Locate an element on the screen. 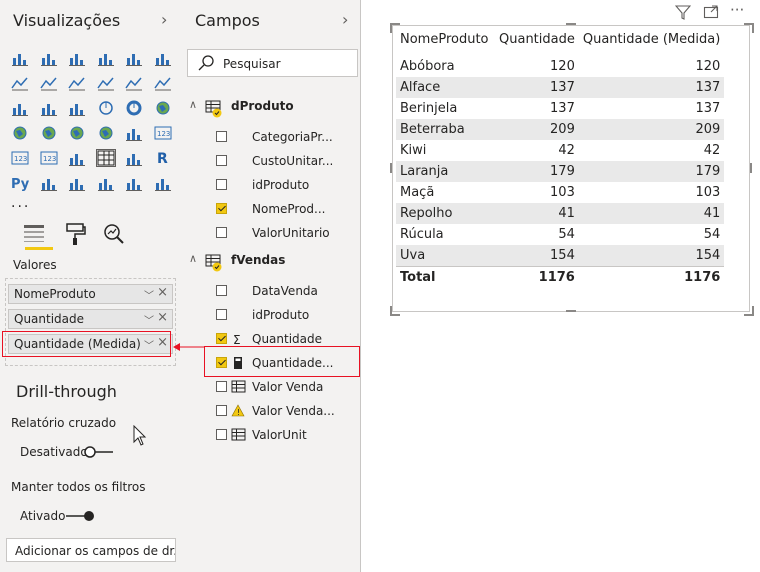 The height and width of the screenshot is (572, 760). column-header-quantidade: Quantidade is located at coordinates (537, 39).